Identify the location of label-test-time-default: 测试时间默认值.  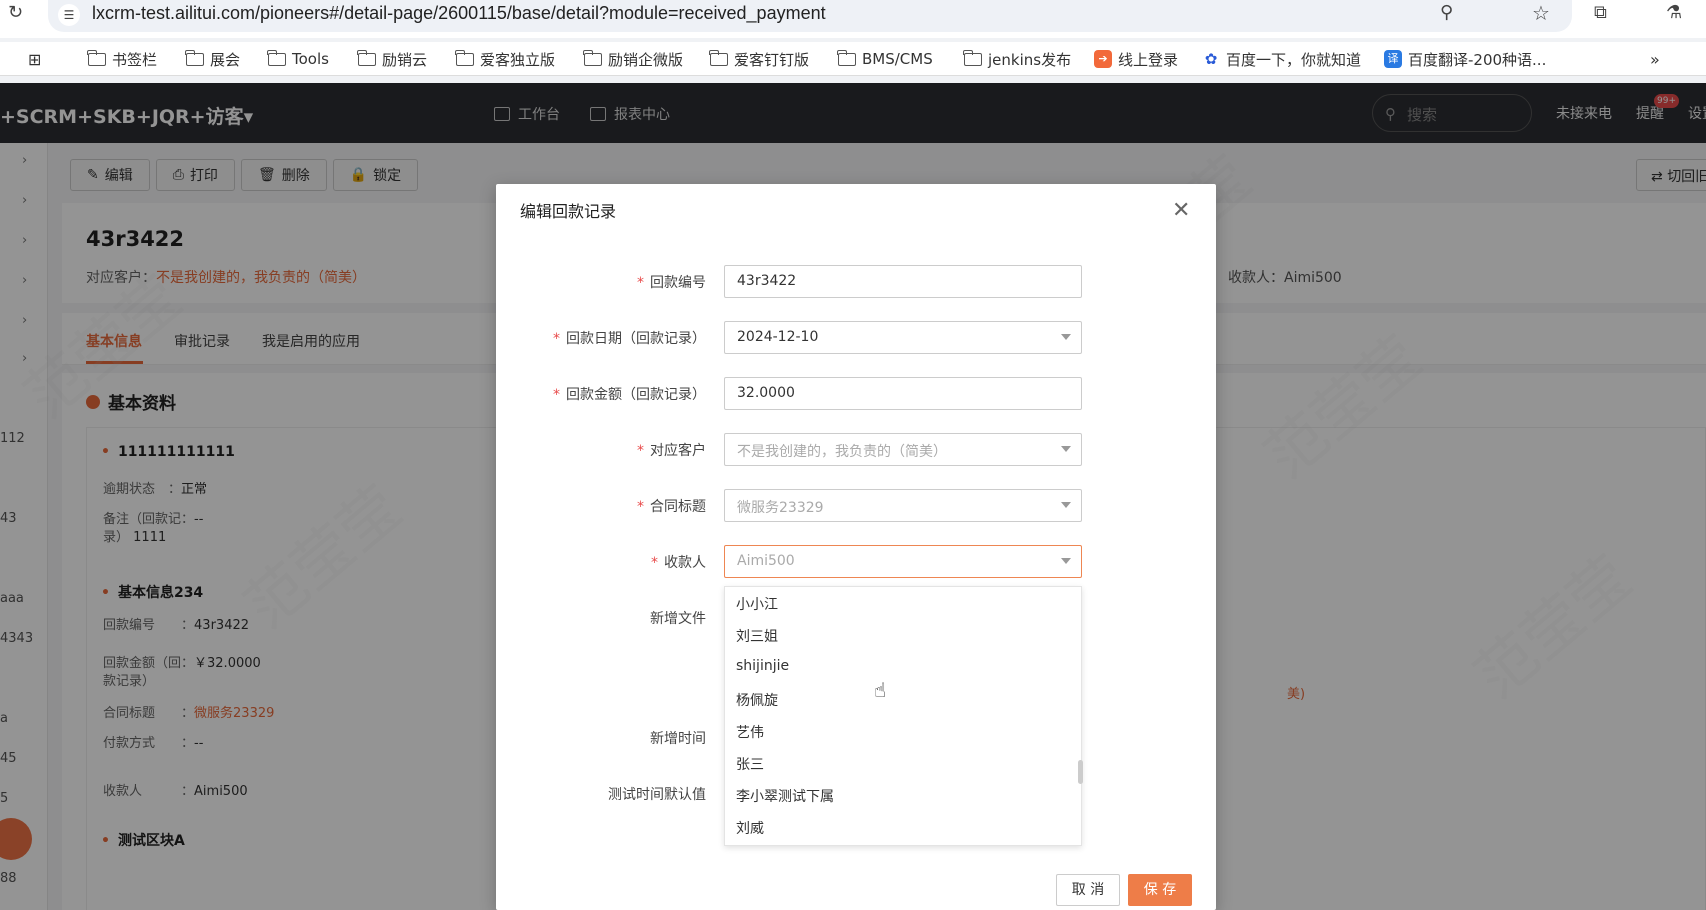
(657, 795).